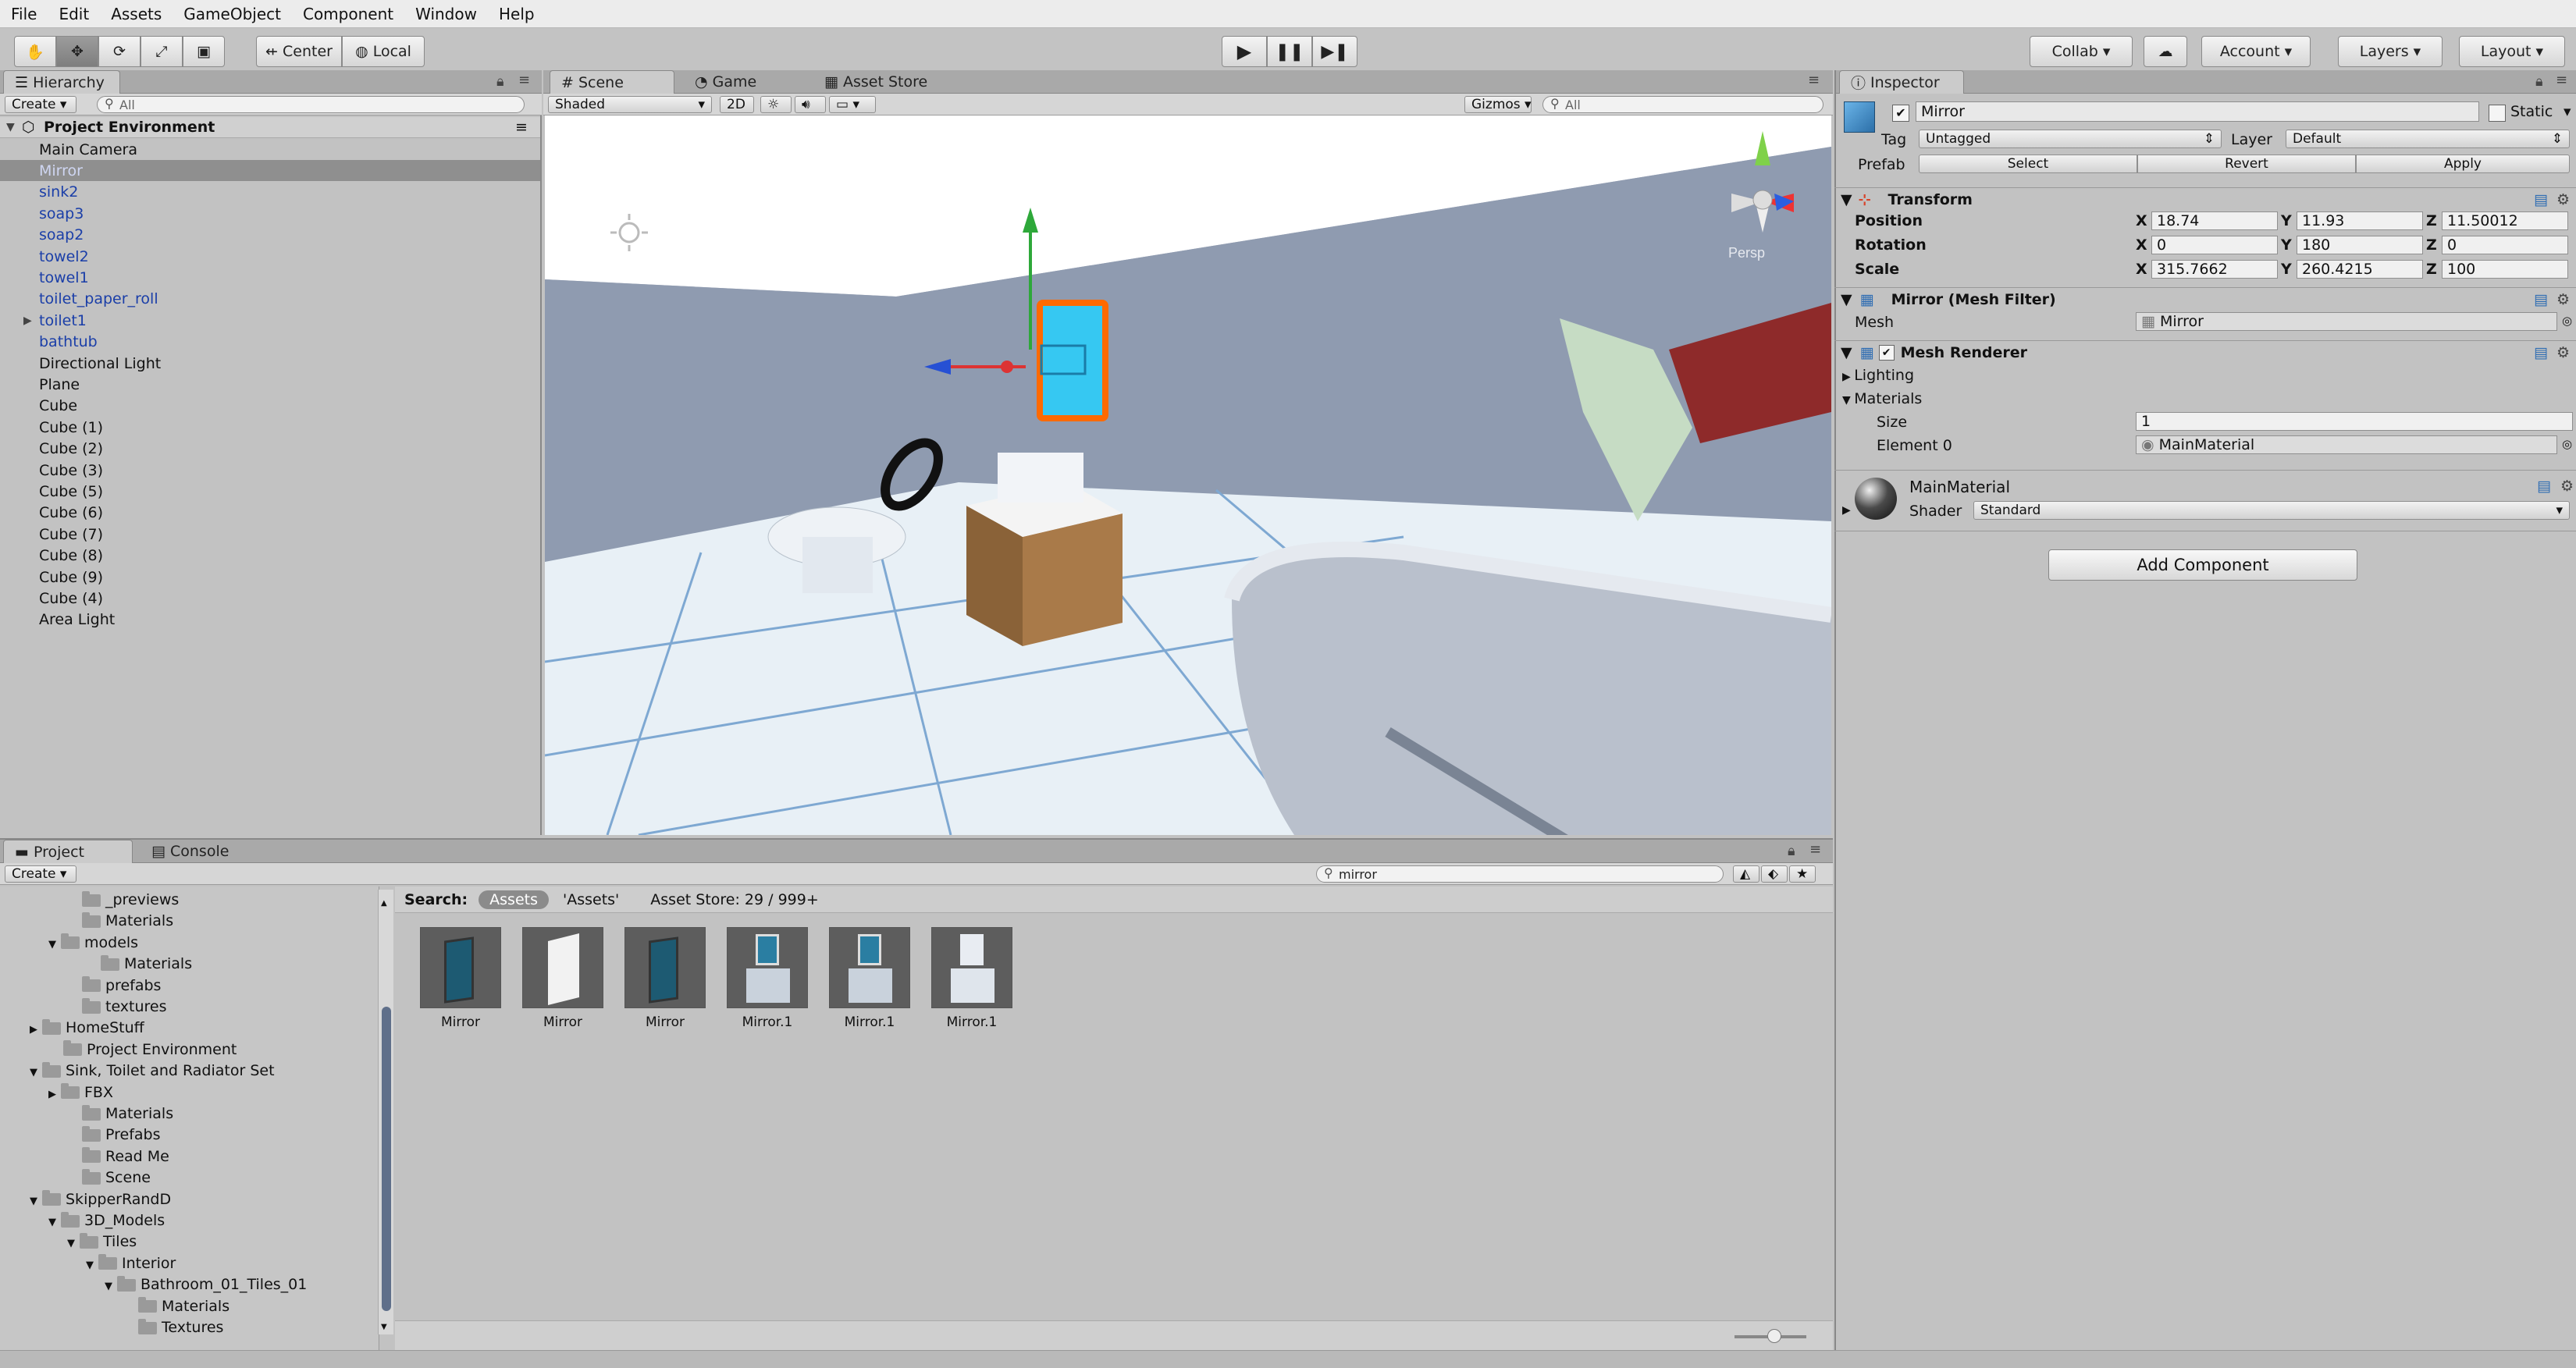 The height and width of the screenshot is (1368, 2576). Describe the element at coordinates (517, 14) in the screenshot. I see `menu-help: Help` at that location.